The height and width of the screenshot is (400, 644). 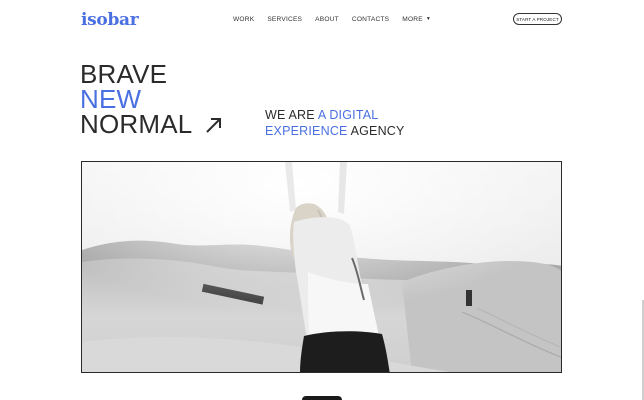 I want to click on arrow-up-right-icon, so click(x=214, y=125).